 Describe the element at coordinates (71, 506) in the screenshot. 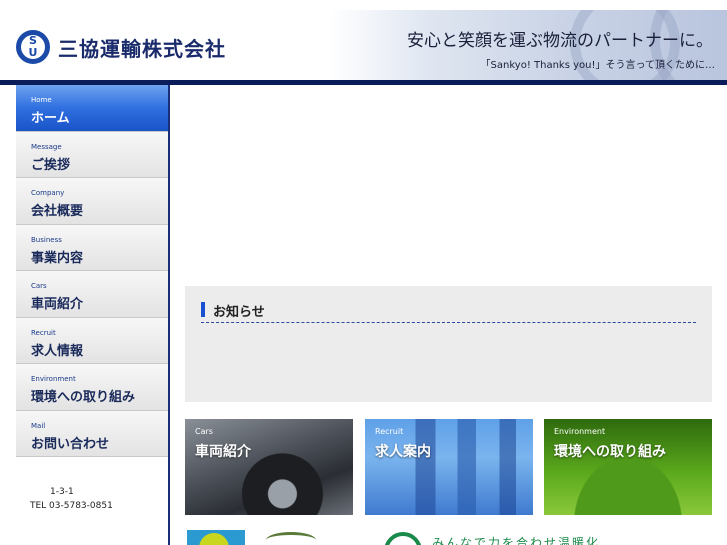

I see `phone-number: TEL 03-5783-0851` at that location.